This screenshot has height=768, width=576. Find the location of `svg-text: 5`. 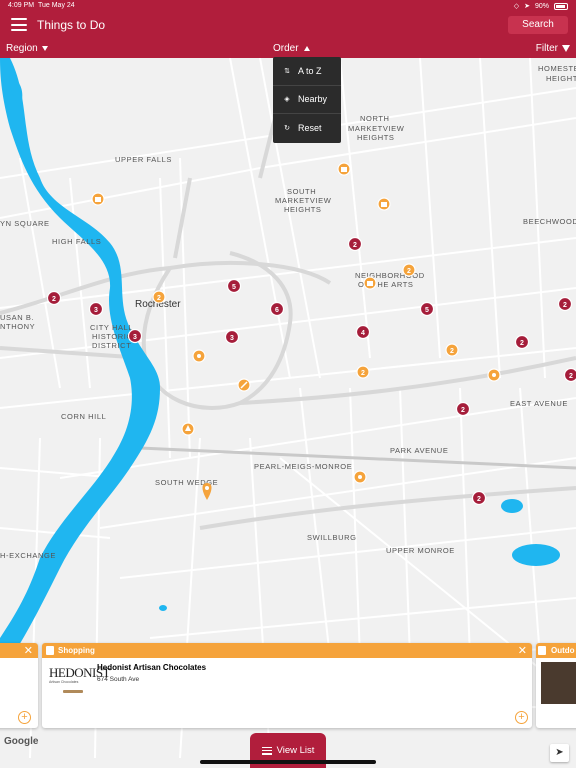

svg-text: 5 is located at coordinates (234, 287).